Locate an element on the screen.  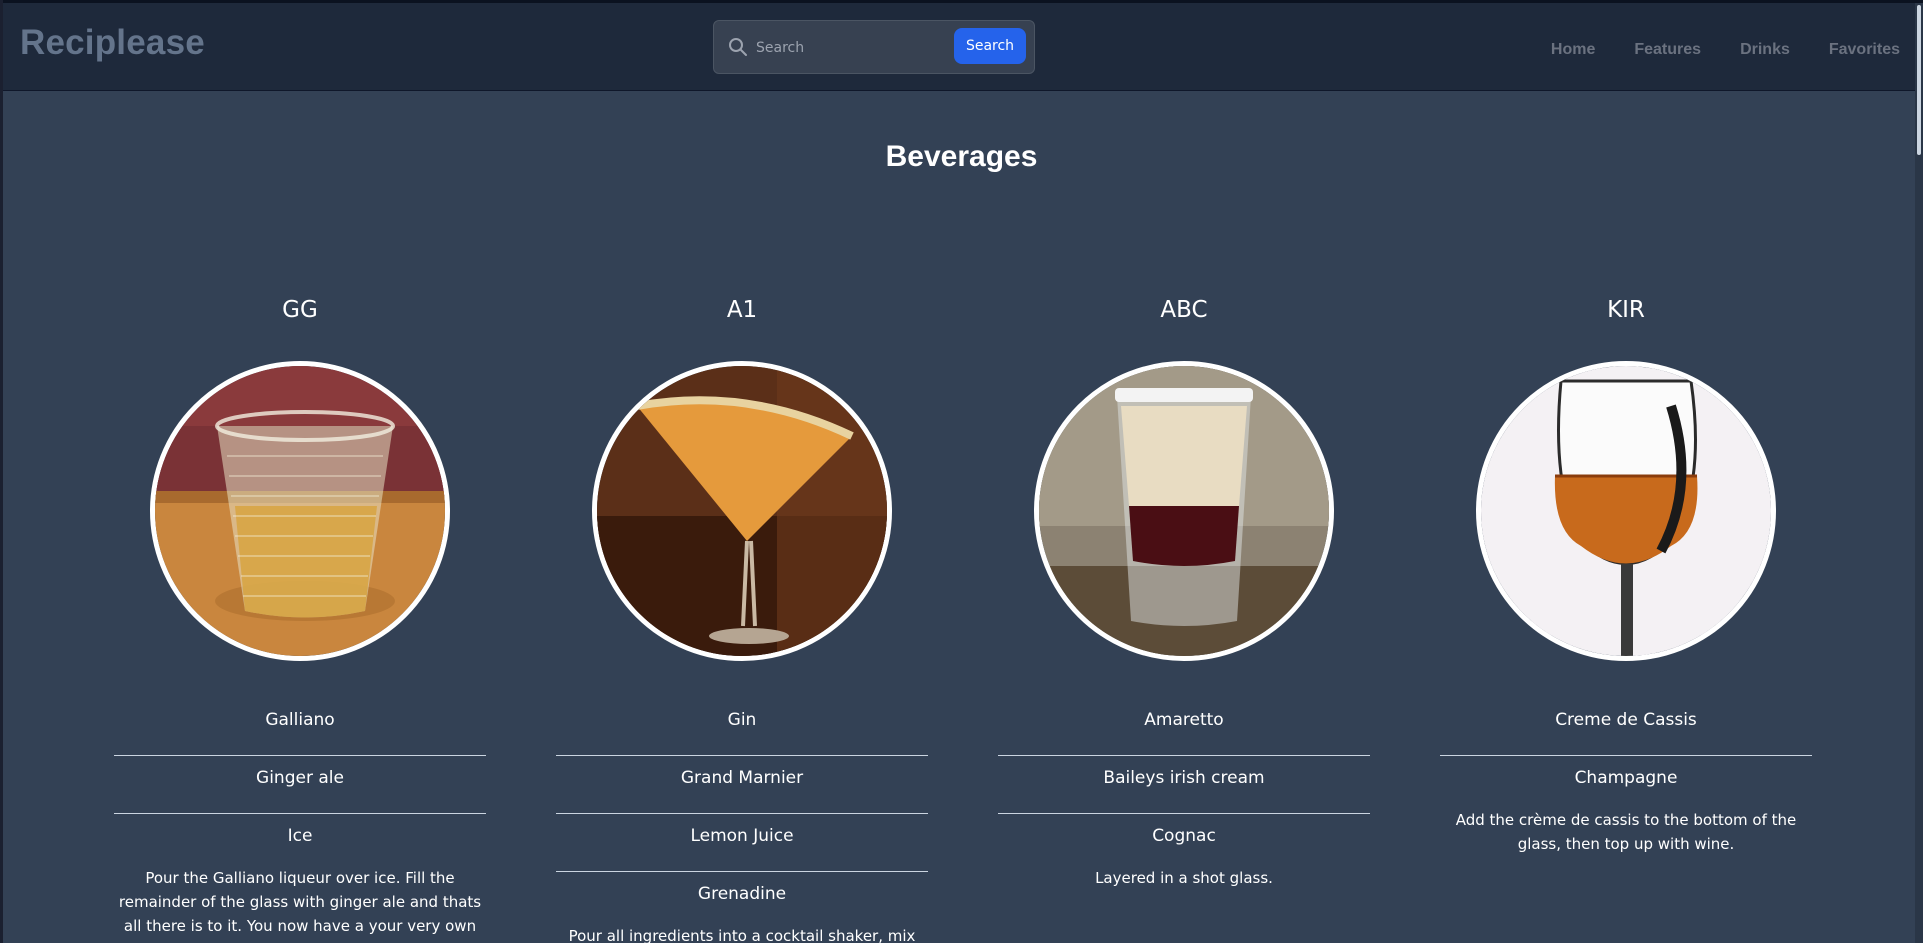
ingredient-list: Amaretto Baileys irish cream Cognac is located at coordinates (1184, 785).